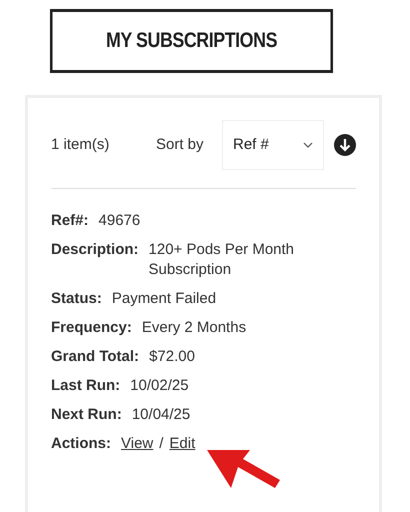 This screenshot has height=512, width=410. I want to click on sort-direction-icon, so click(345, 145).